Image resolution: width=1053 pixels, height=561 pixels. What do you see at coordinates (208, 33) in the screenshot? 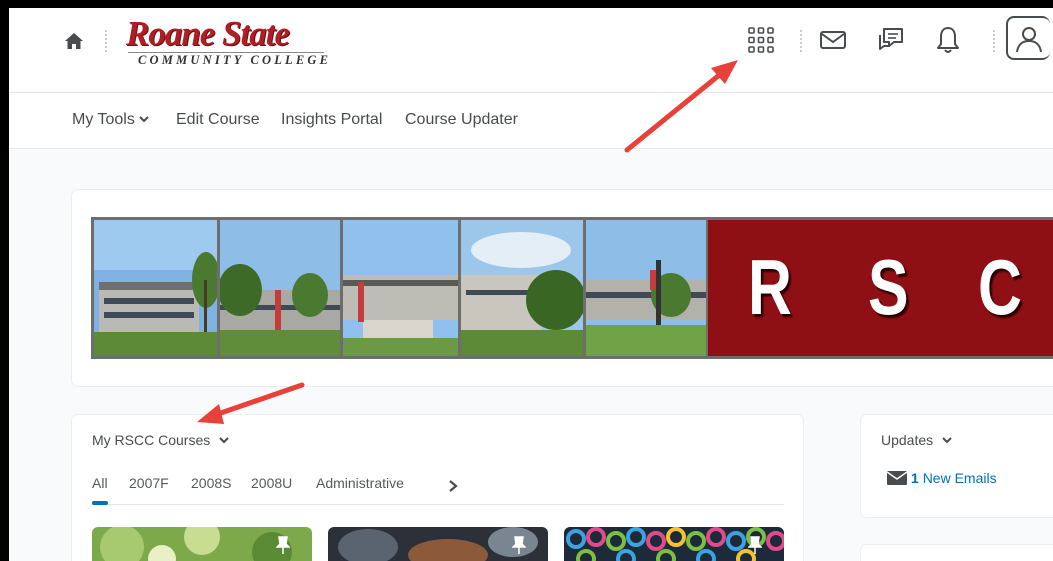
I see `logo-title: Roane State` at bounding box center [208, 33].